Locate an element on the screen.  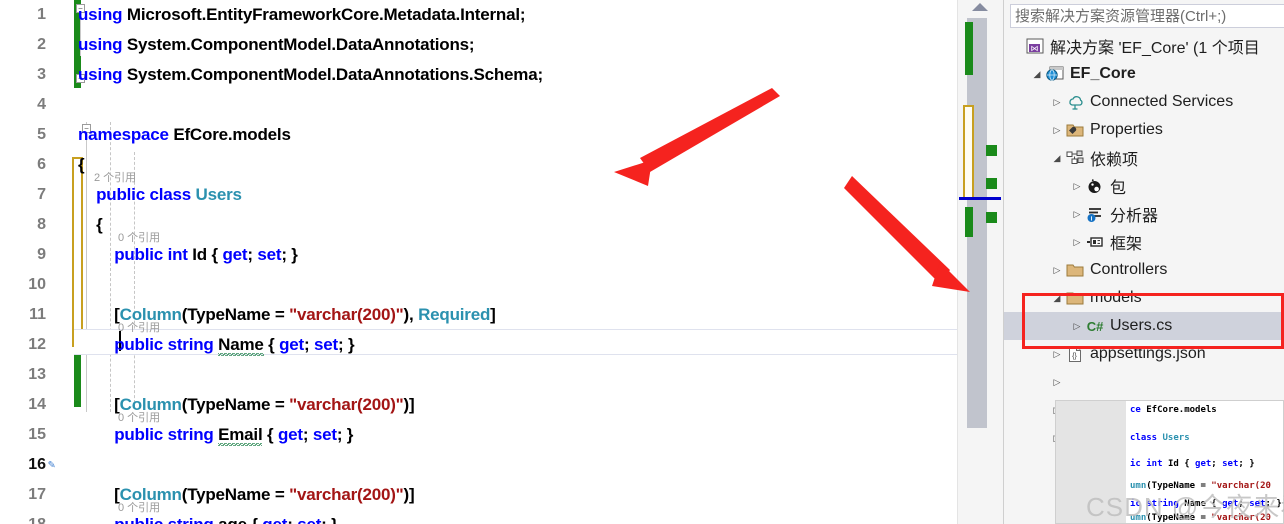
dependencies-icon is located at coordinates (1075, 158).